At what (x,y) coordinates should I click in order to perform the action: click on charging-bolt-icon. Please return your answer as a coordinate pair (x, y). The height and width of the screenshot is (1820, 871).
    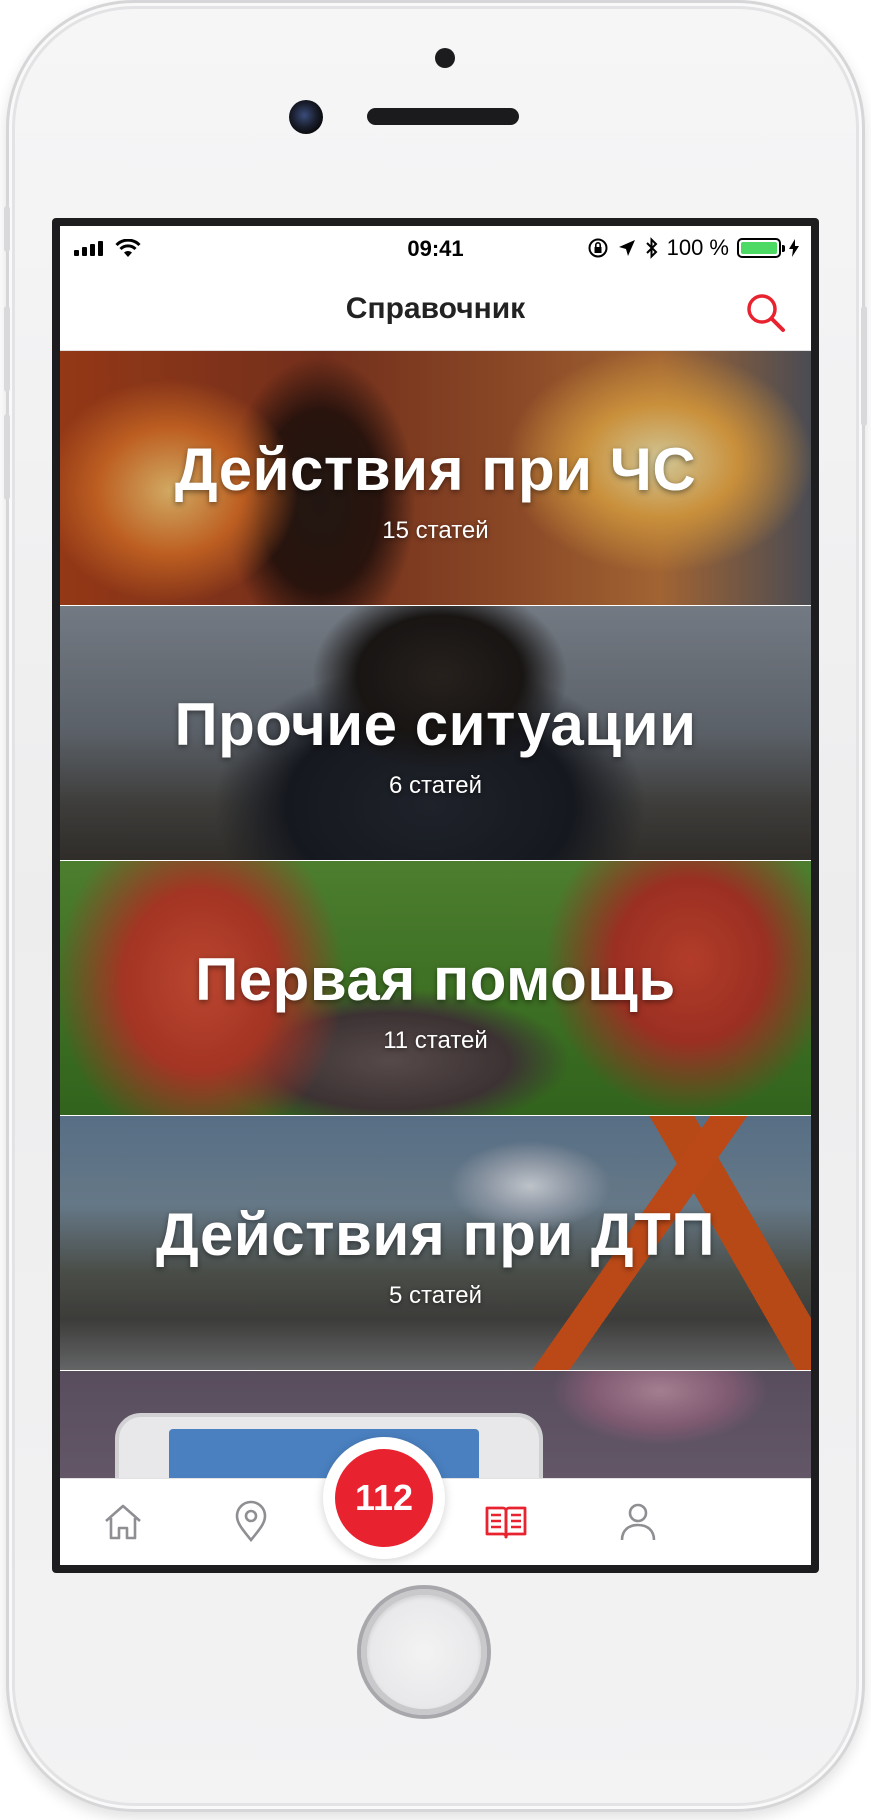
    Looking at the image, I should click on (794, 248).